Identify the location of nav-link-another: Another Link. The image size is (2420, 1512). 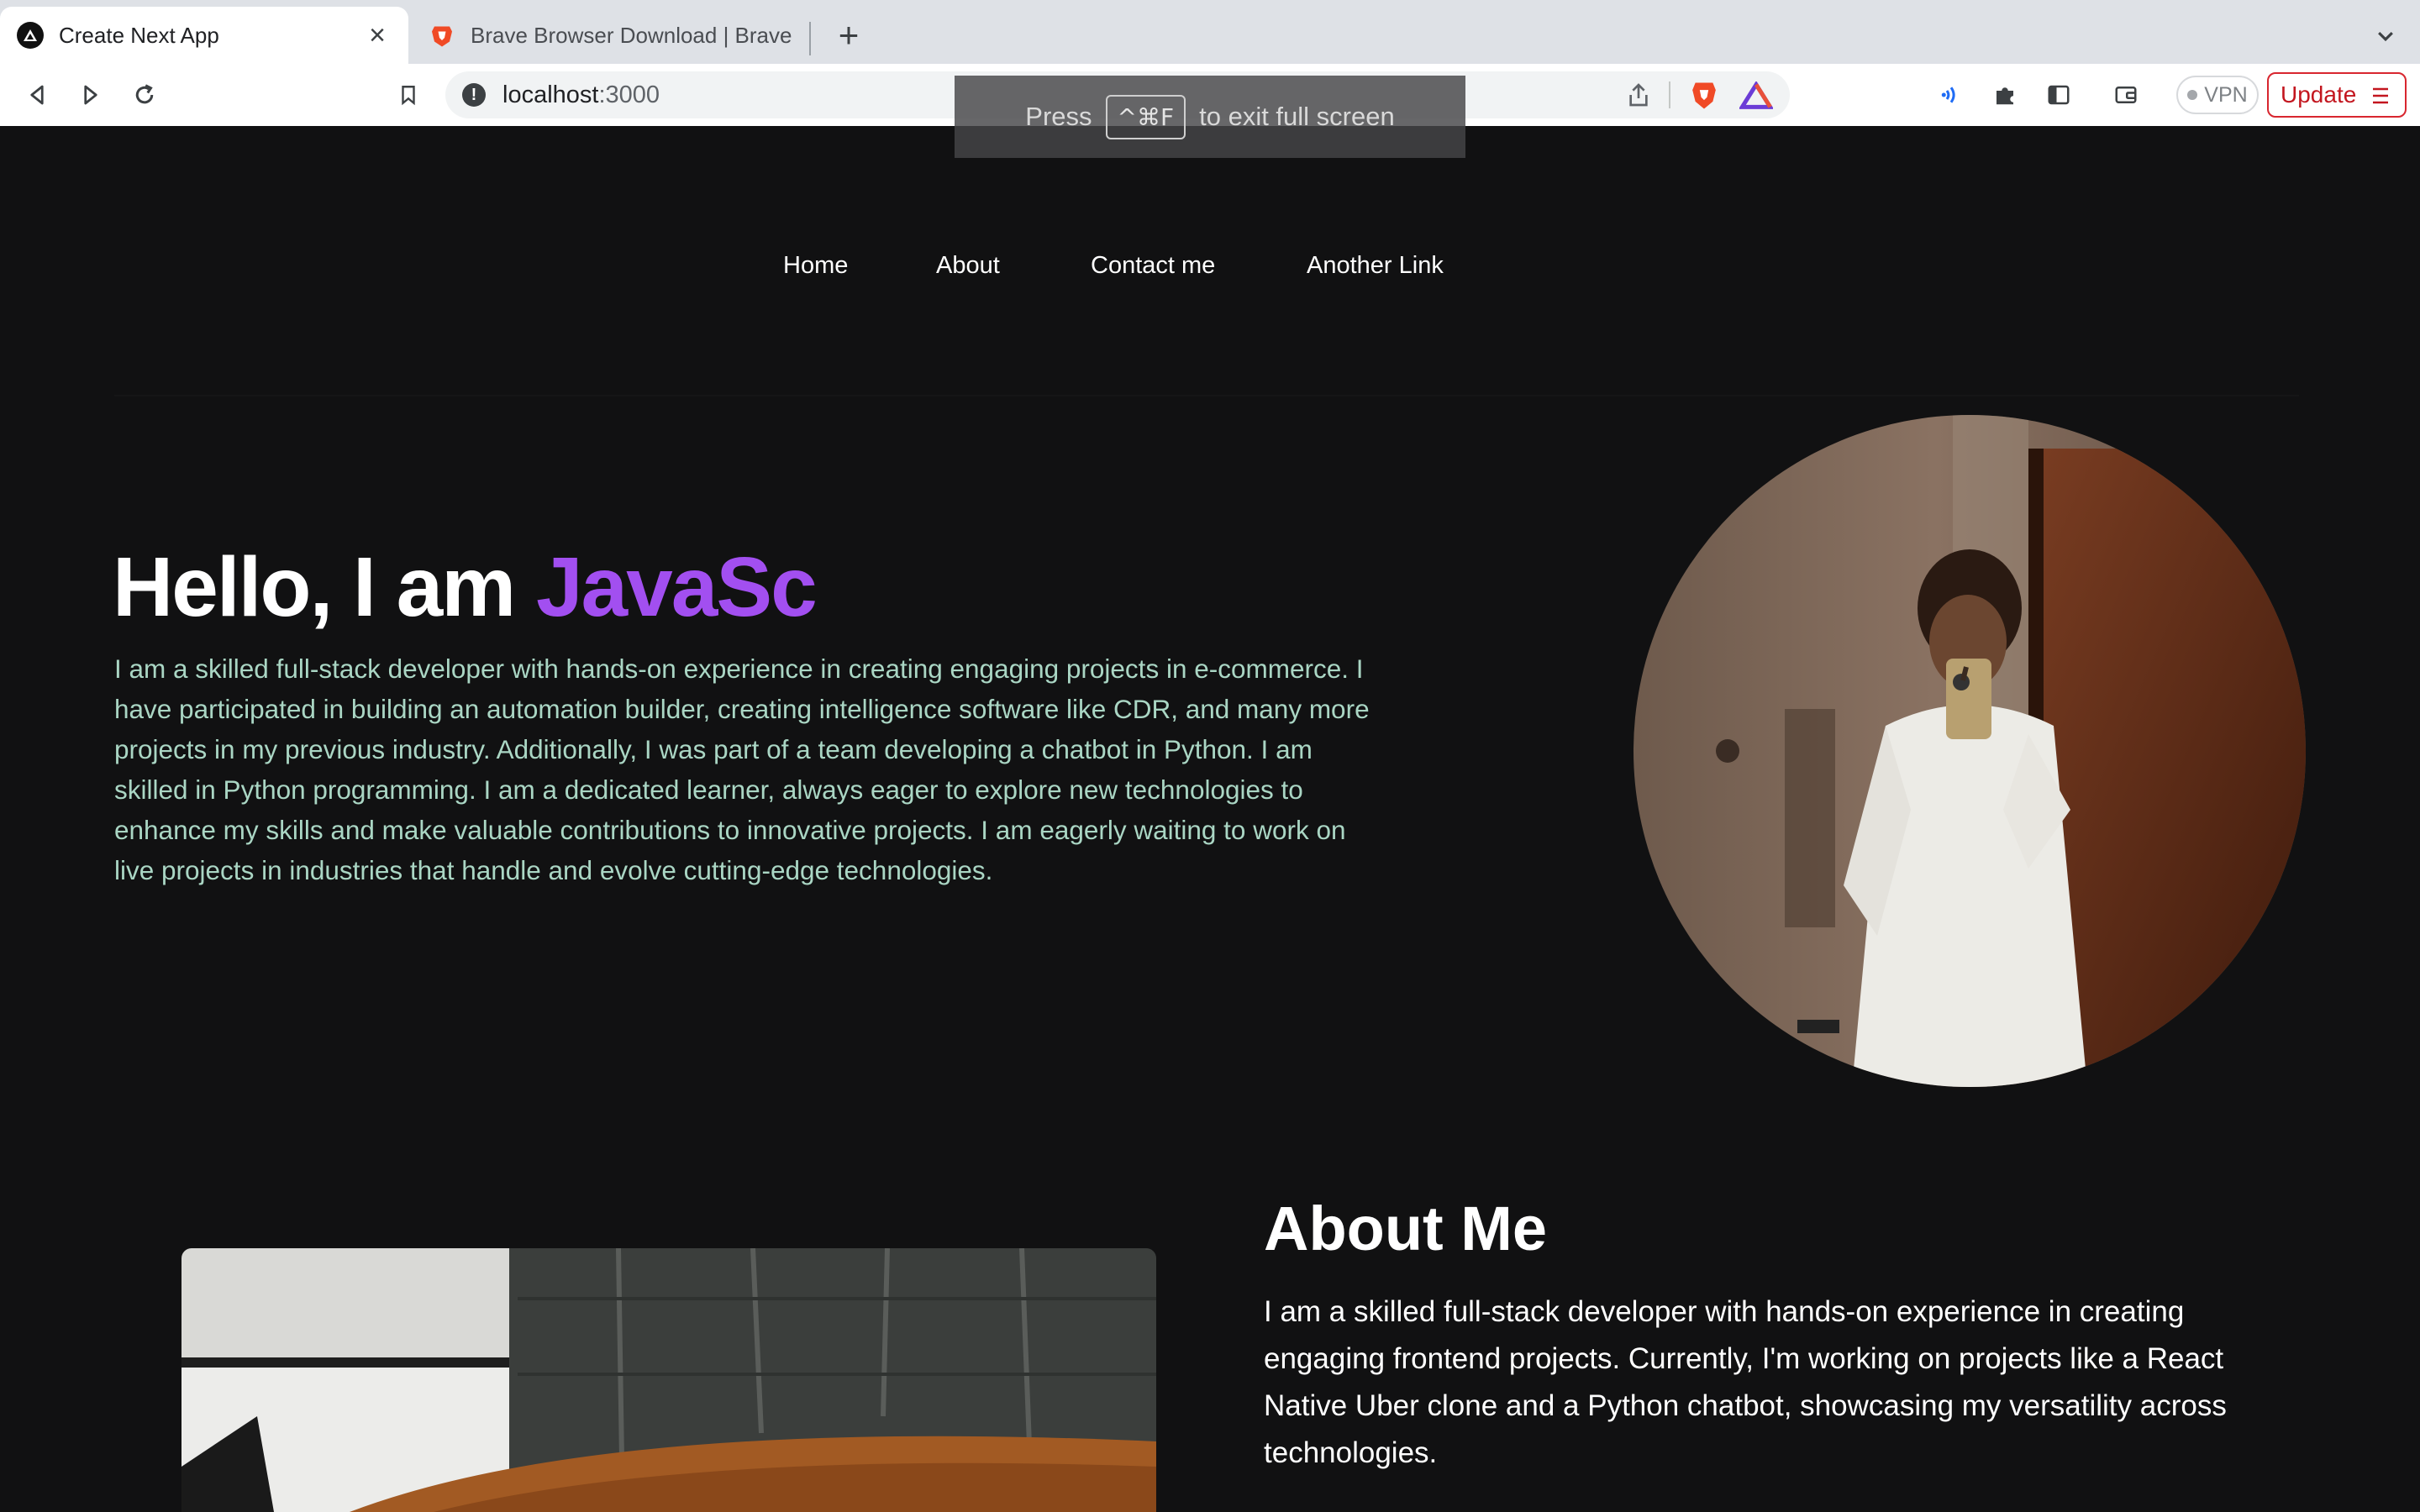
(1376, 266).